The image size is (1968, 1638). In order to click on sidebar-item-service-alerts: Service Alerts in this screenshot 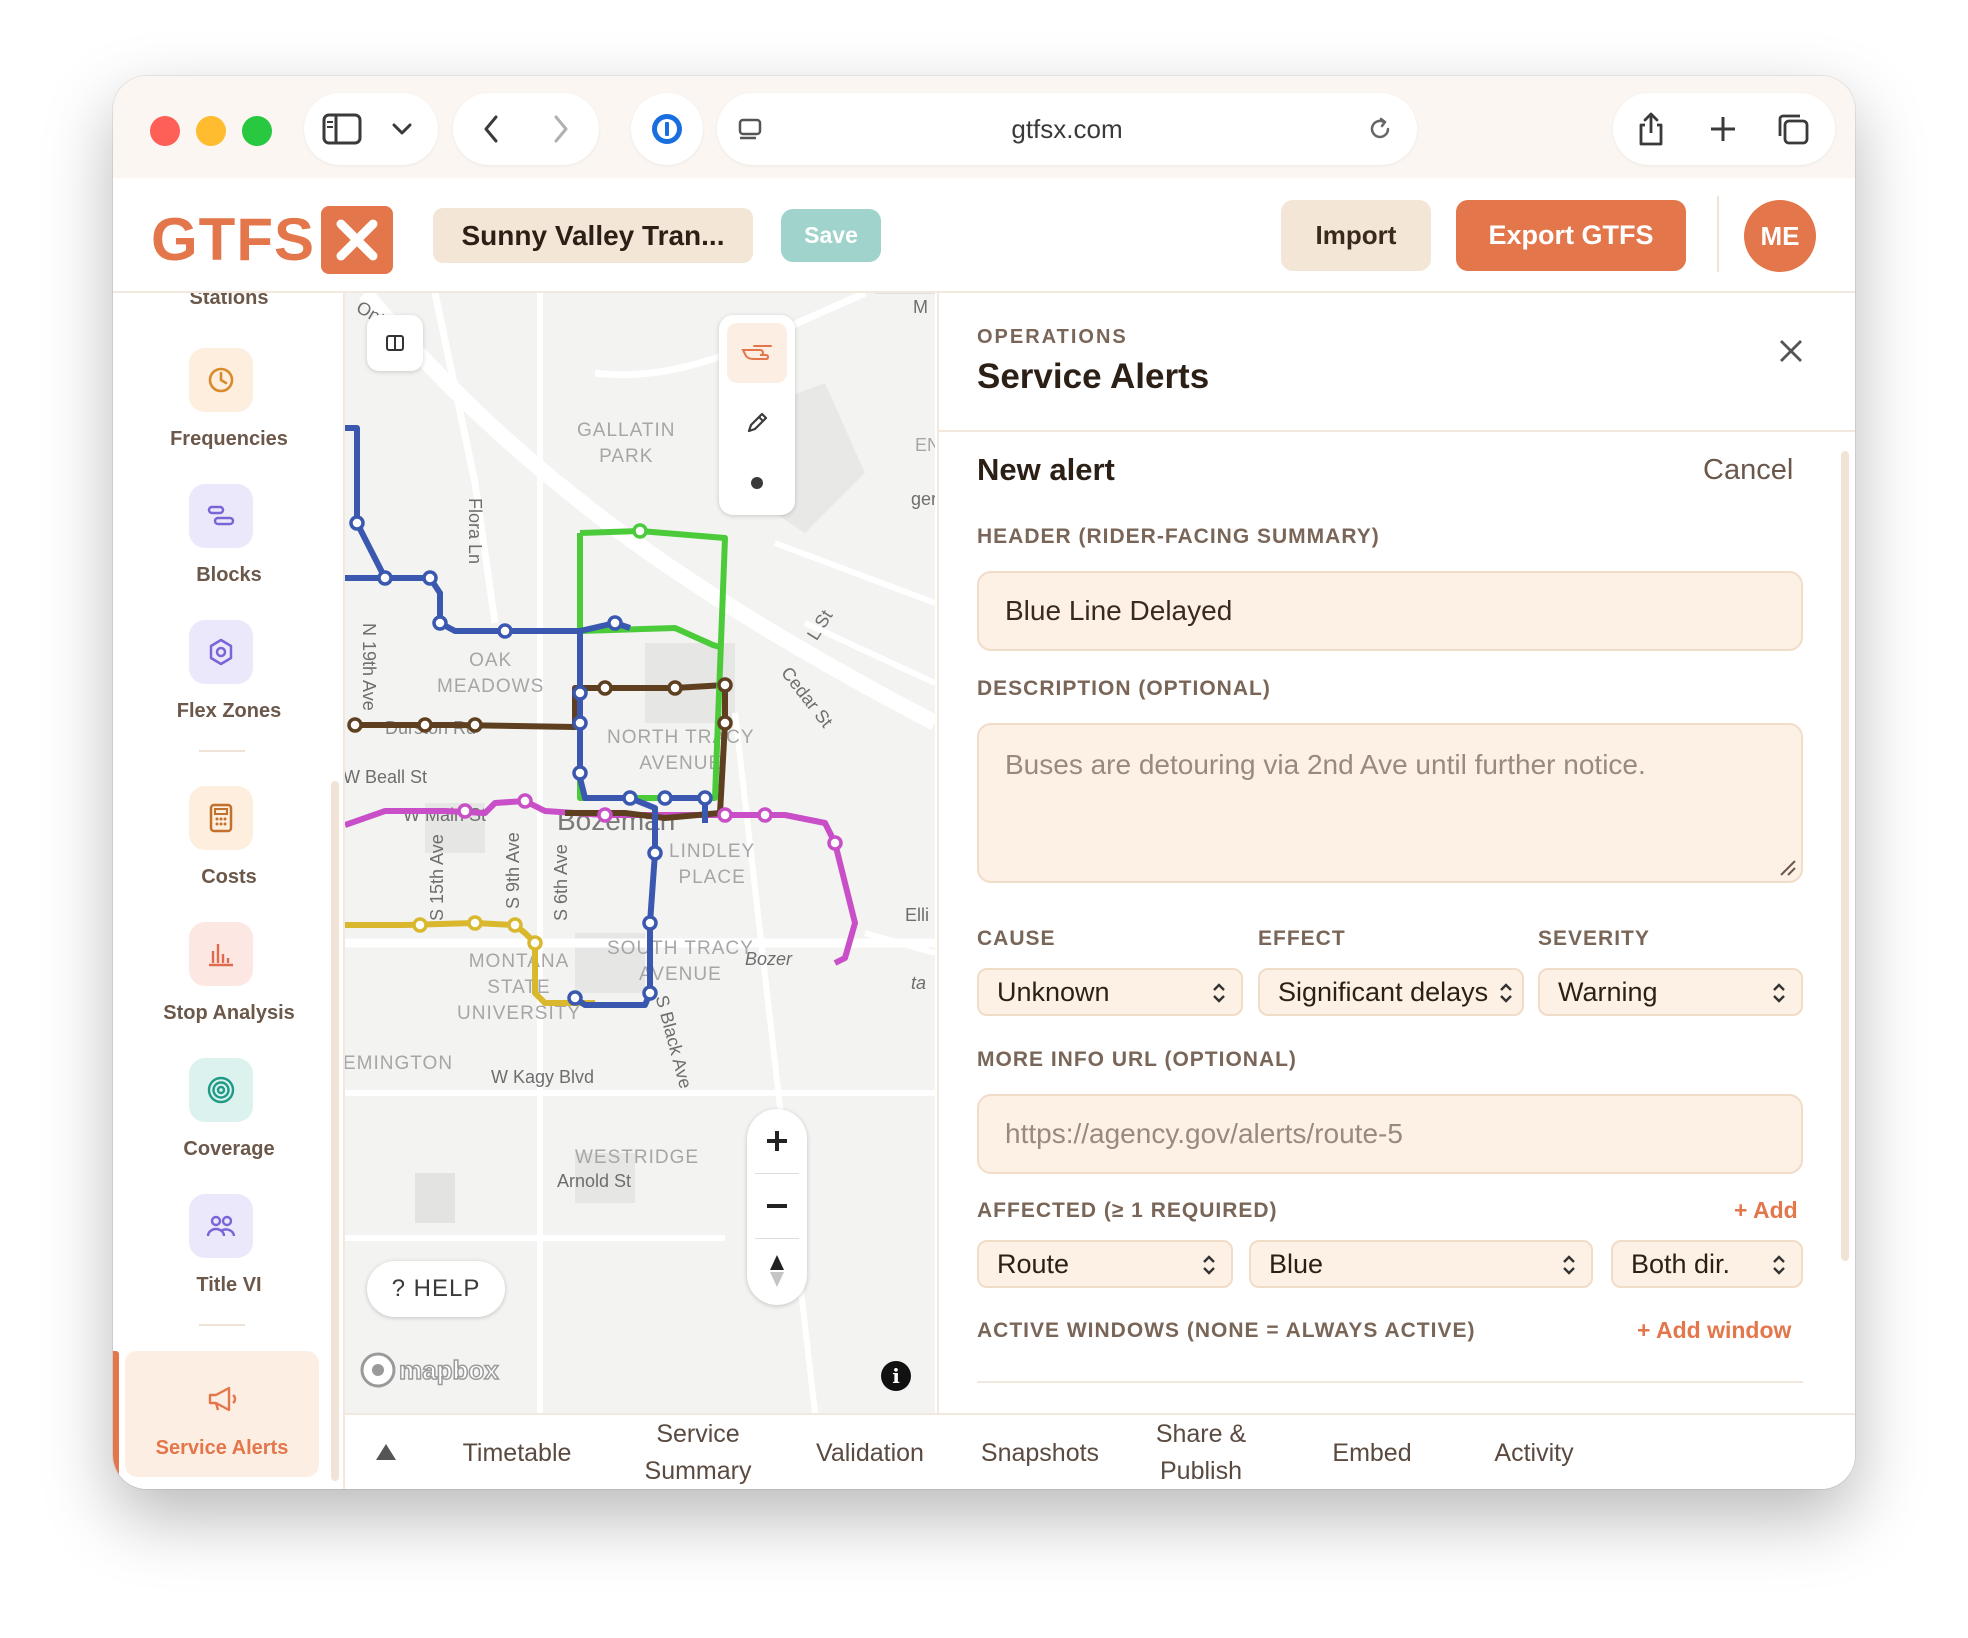, I will do `click(222, 1414)`.